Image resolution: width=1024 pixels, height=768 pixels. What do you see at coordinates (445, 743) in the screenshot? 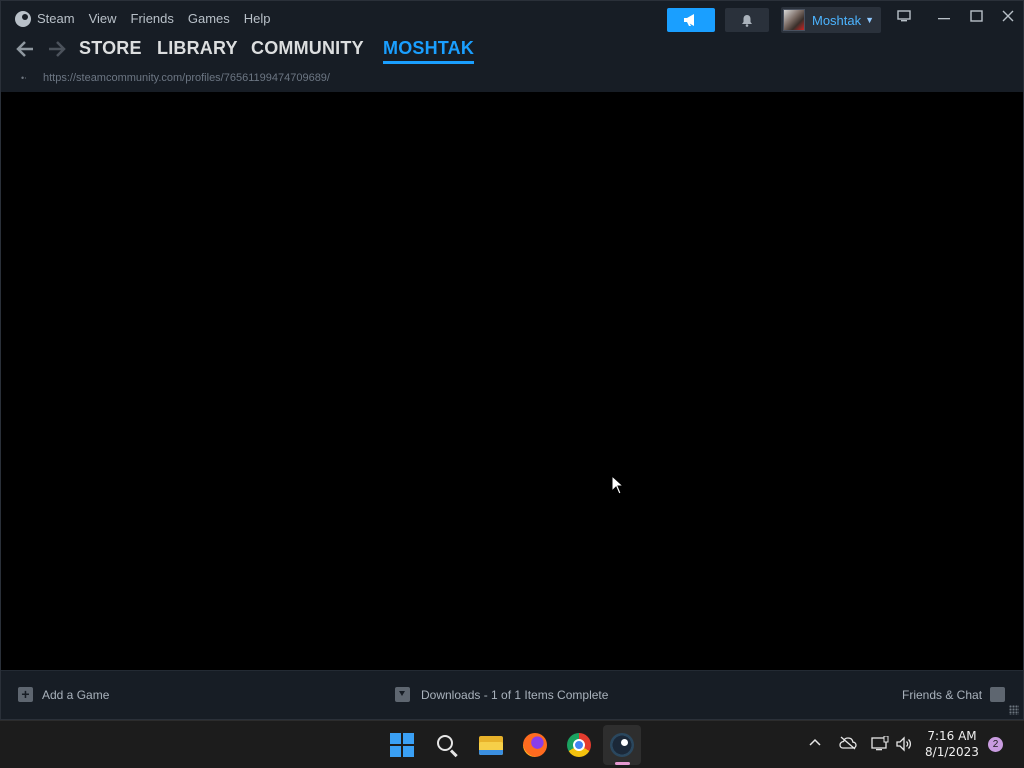
I see `search-icon` at bounding box center [445, 743].